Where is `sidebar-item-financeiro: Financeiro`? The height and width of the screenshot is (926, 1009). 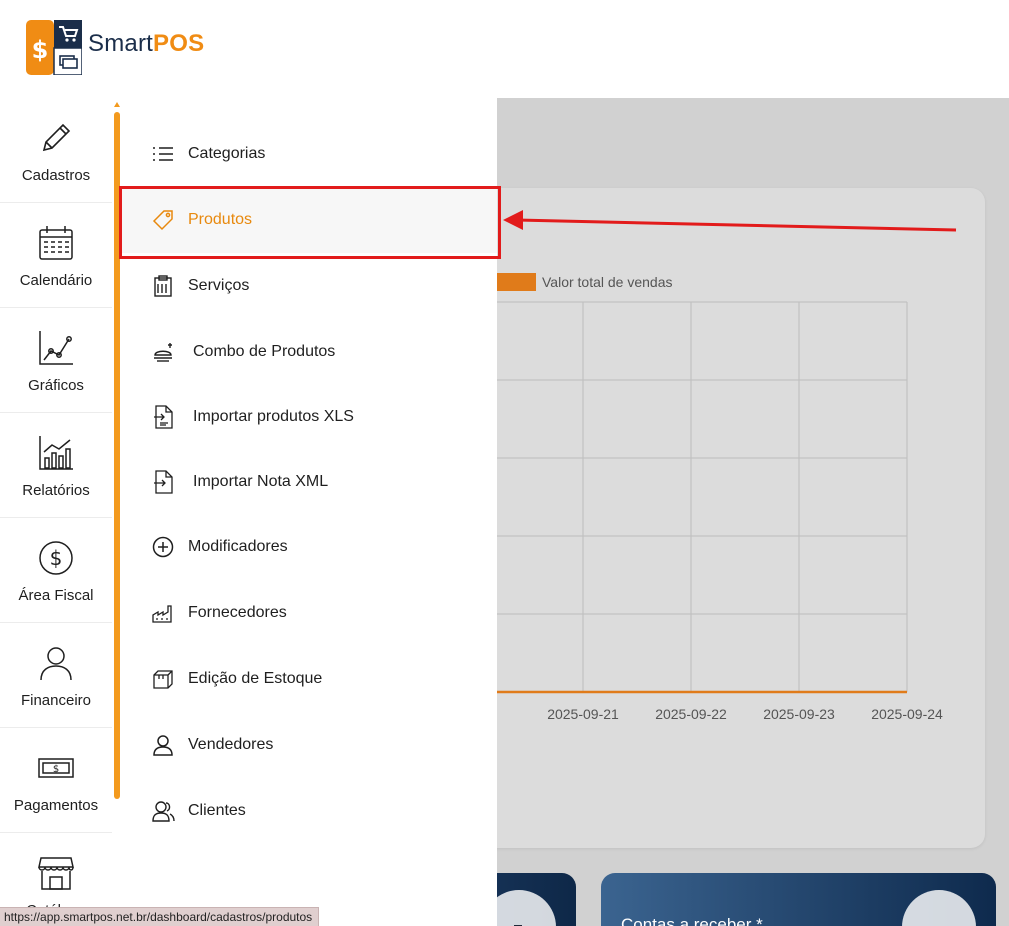 sidebar-item-financeiro: Financeiro is located at coordinates (56, 675).